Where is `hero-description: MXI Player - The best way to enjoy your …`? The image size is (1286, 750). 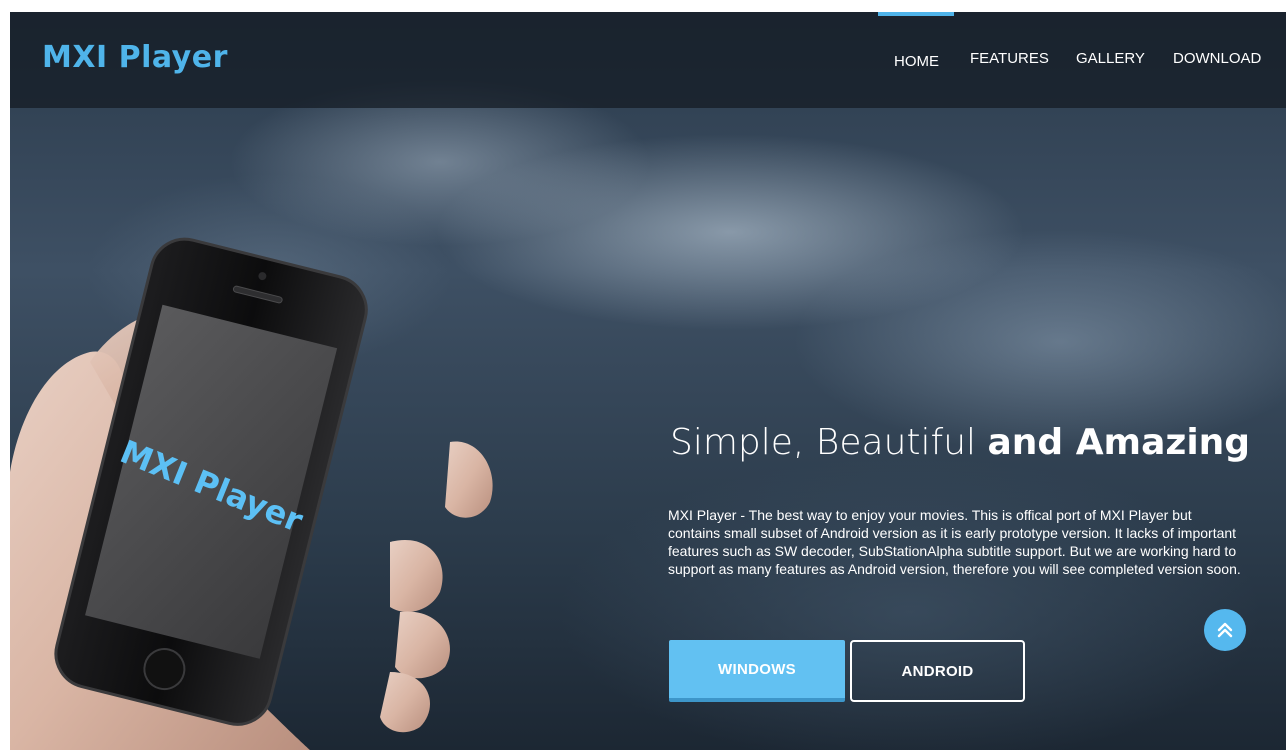 hero-description: MXI Player - The best way to enjoy your … is located at coordinates (954, 542).